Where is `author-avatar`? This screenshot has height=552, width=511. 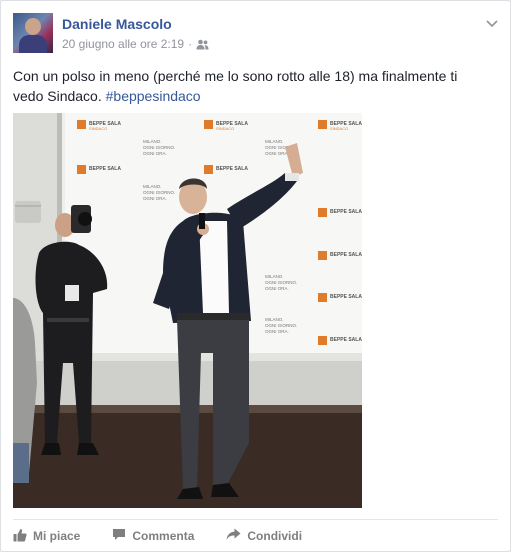
author-avatar is located at coordinates (33, 33).